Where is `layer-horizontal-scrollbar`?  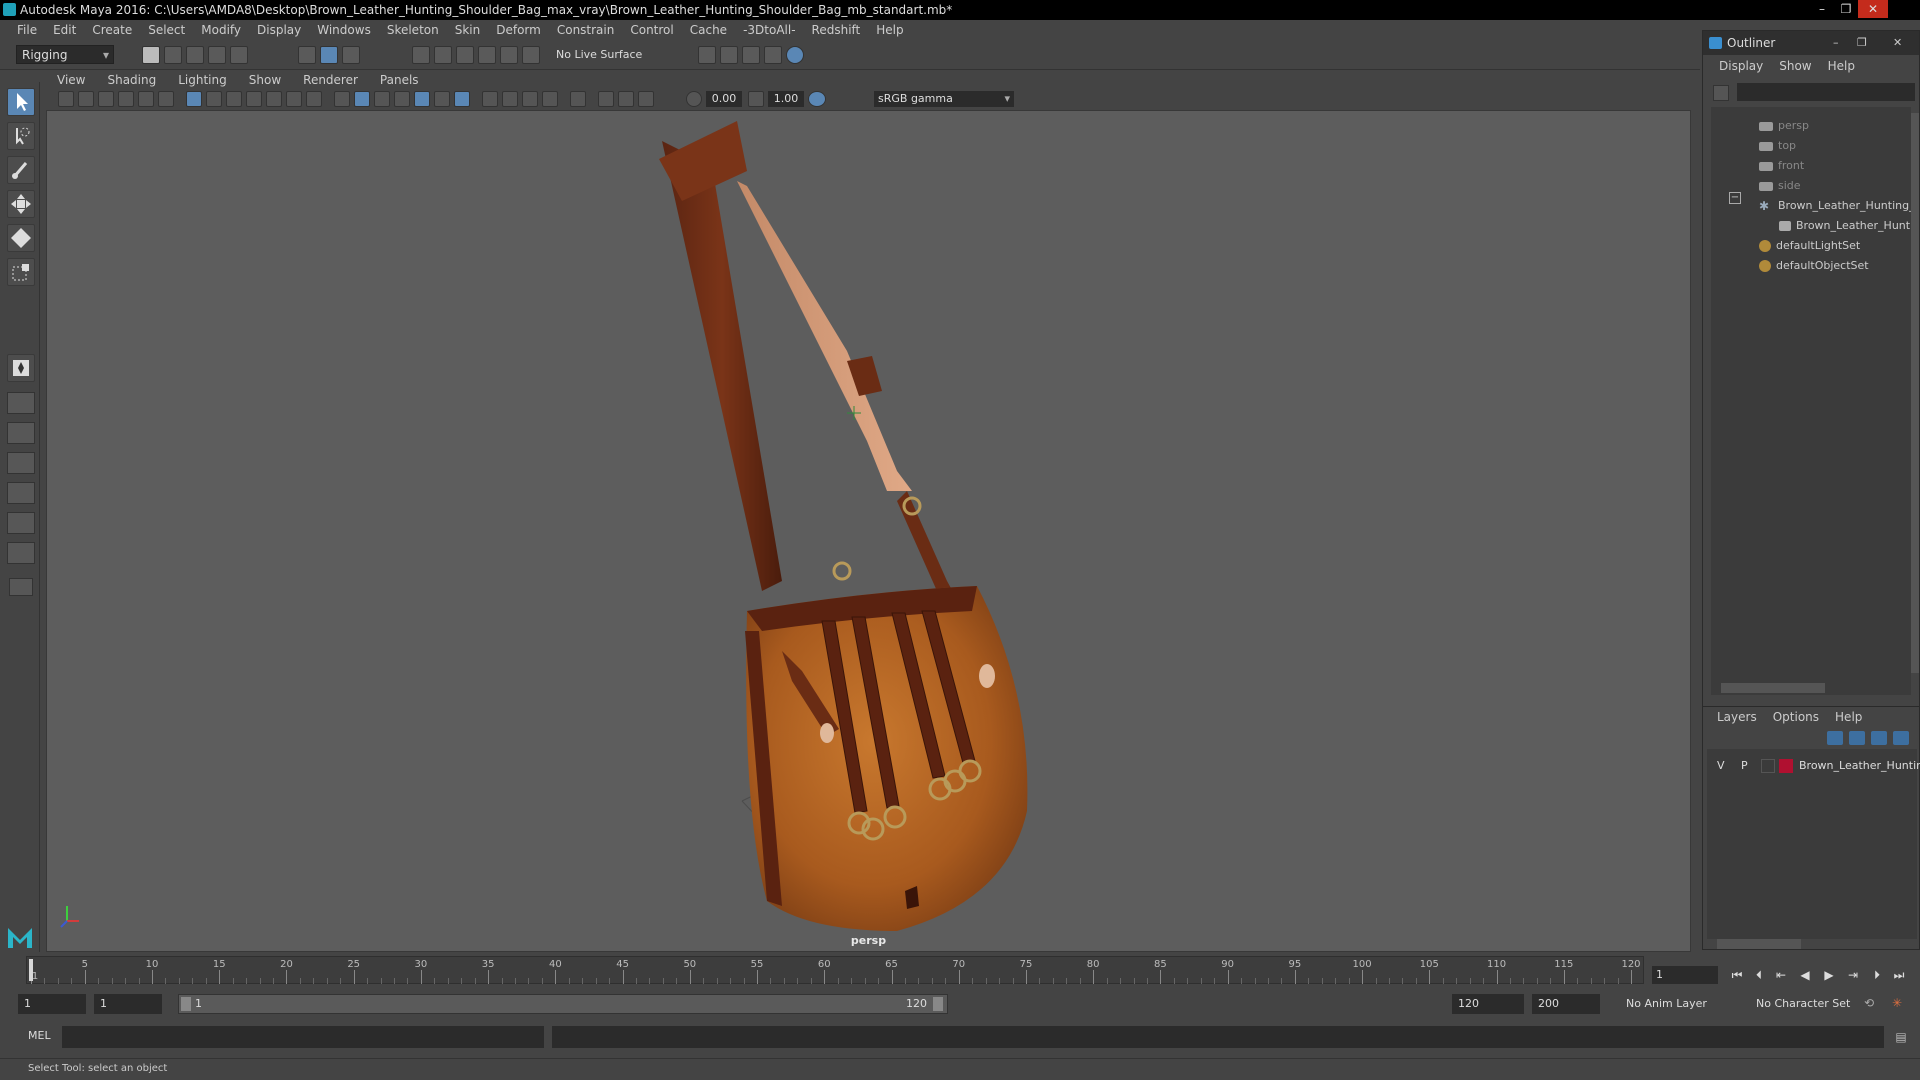 layer-horizontal-scrollbar is located at coordinates (1759, 944).